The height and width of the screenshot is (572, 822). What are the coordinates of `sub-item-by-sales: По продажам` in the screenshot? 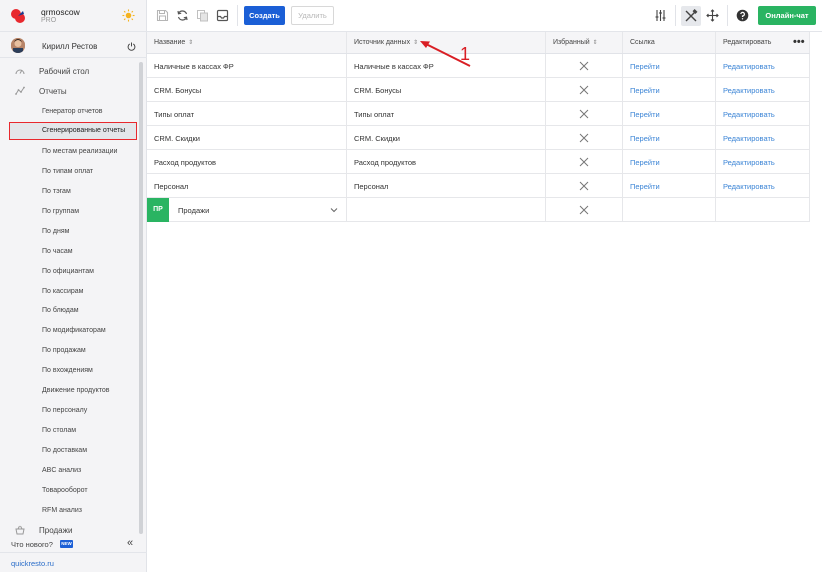 It's located at (70, 351).